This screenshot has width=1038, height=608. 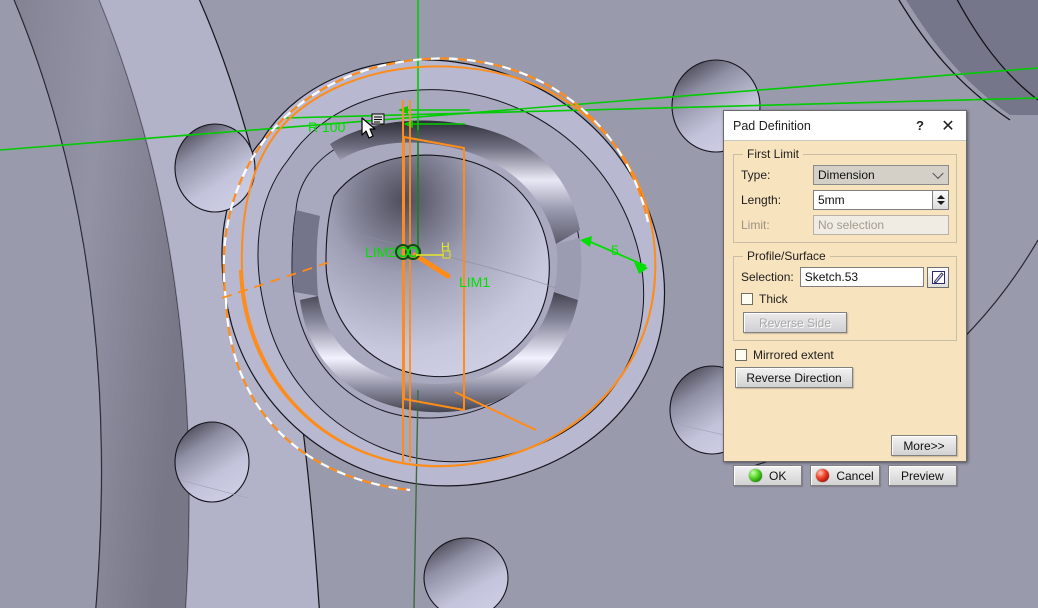 What do you see at coordinates (381, 252) in the screenshot?
I see `limit2-annotation: LIM2` at bounding box center [381, 252].